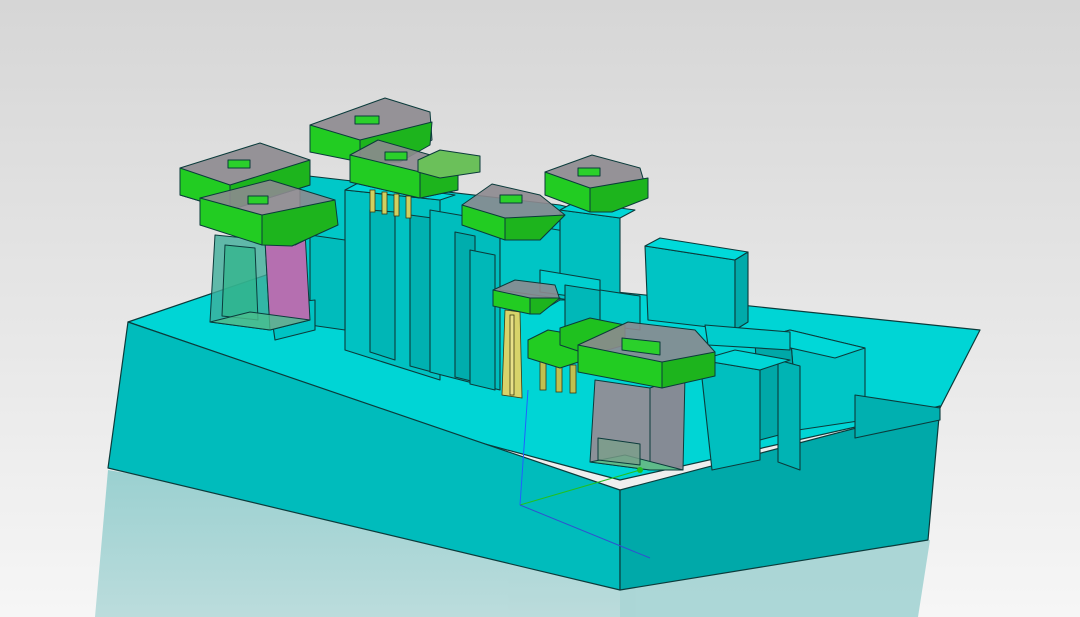 The height and width of the screenshot is (617, 1080). I want to click on cavity-insert-right, so click(637, 422).